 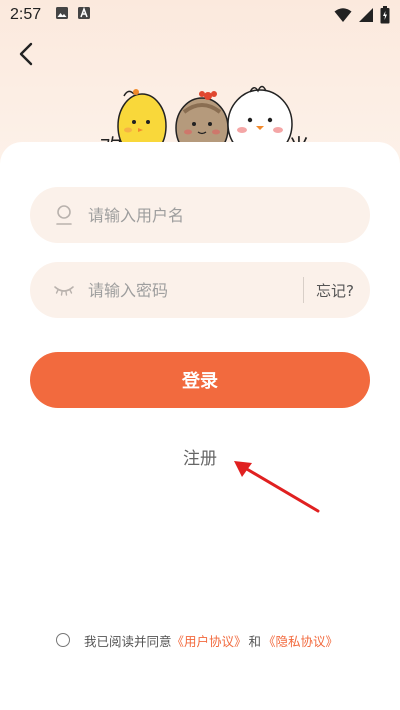 What do you see at coordinates (304, 290) in the screenshot?
I see `field-divider` at bounding box center [304, 290].